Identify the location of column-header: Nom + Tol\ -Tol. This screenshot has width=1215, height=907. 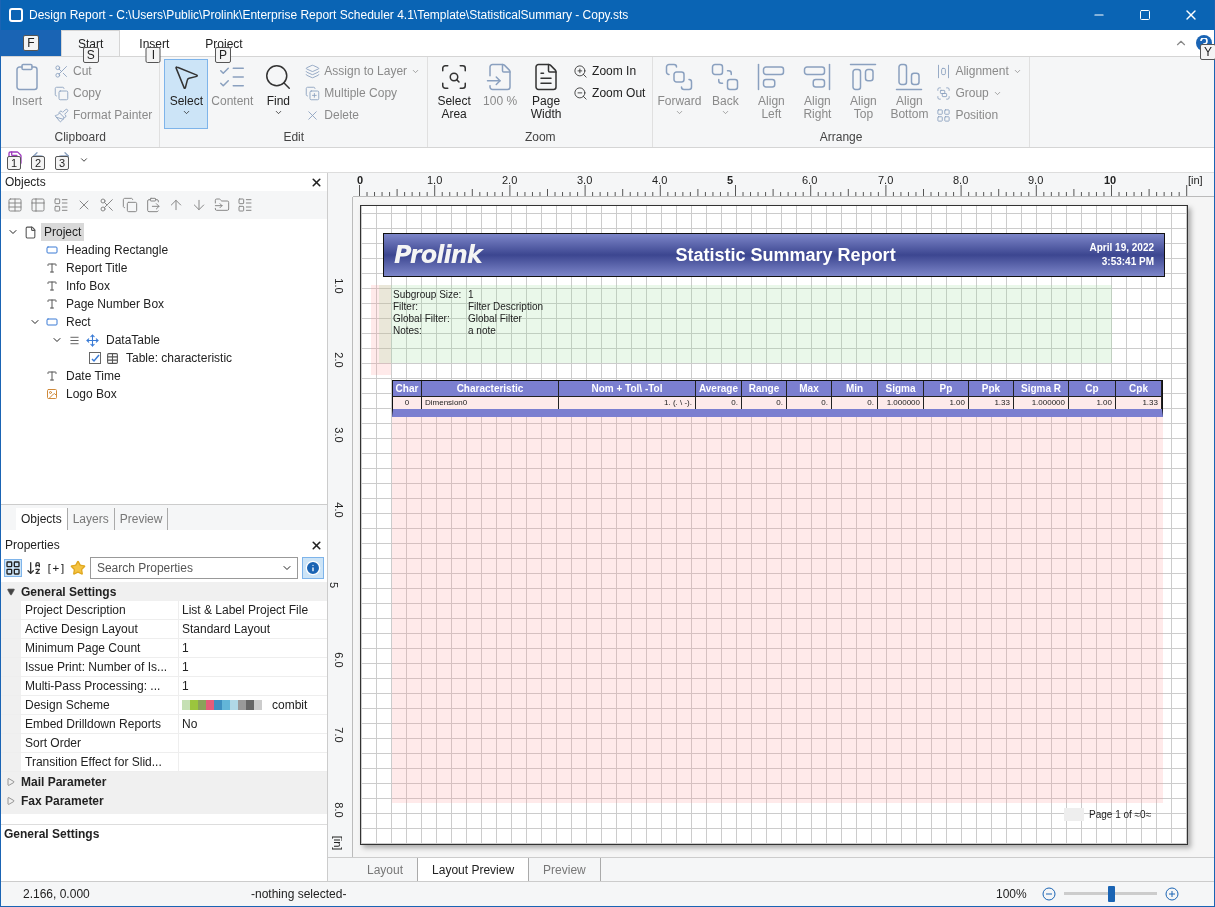
(627, 388).